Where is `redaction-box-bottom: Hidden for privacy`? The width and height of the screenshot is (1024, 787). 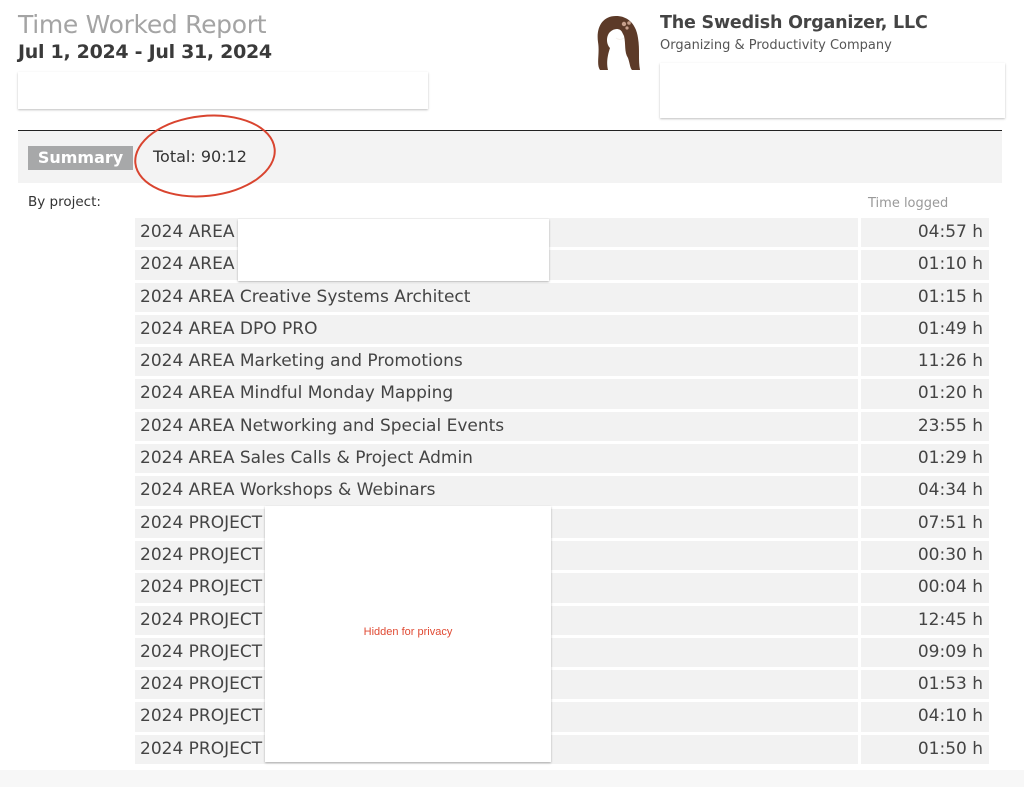 redaction-box-bottom: Hidden for privacy is located at coordinates (408, 634).